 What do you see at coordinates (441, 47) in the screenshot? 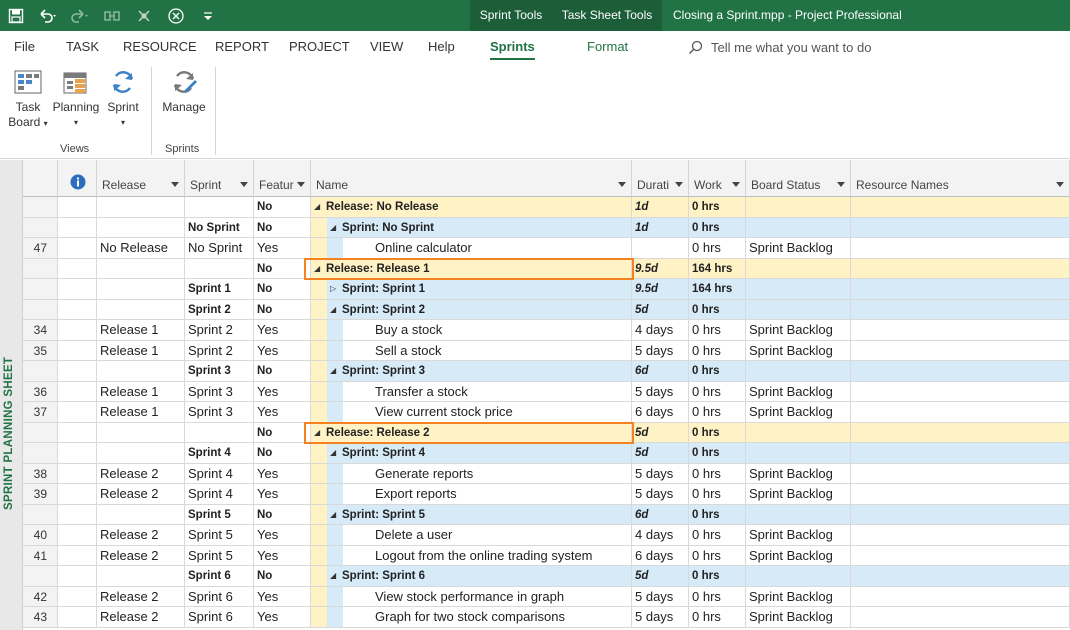
I see `tab-help: Help` at bounding box center [441, 47].